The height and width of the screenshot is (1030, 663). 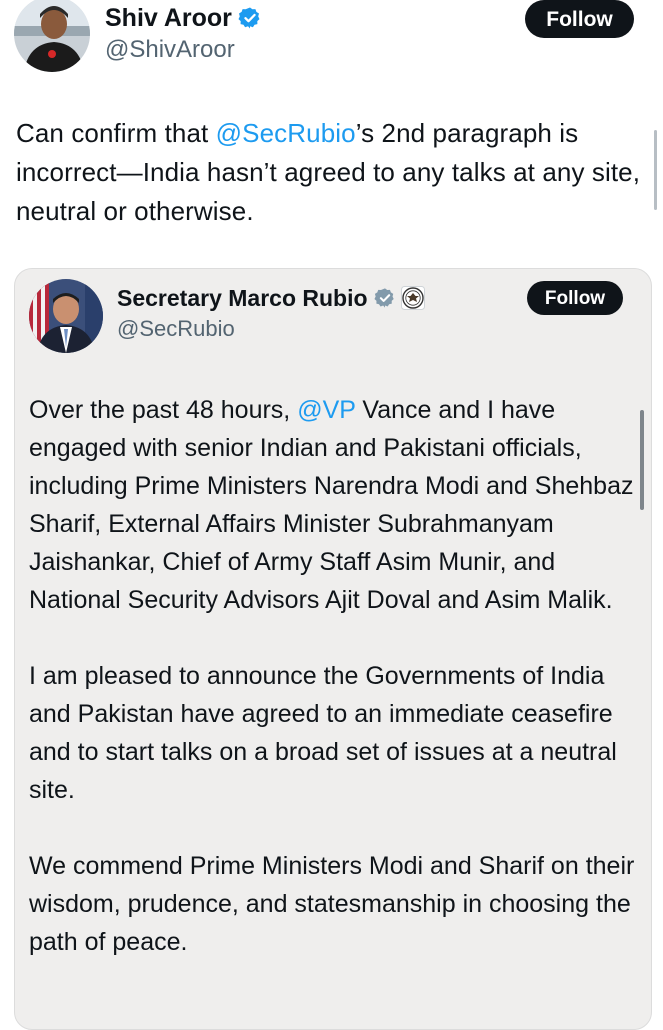 What do you see at coordinates (655, 170) in the screenshot?
I see `scrollbar` at bounding box center [655, 170].